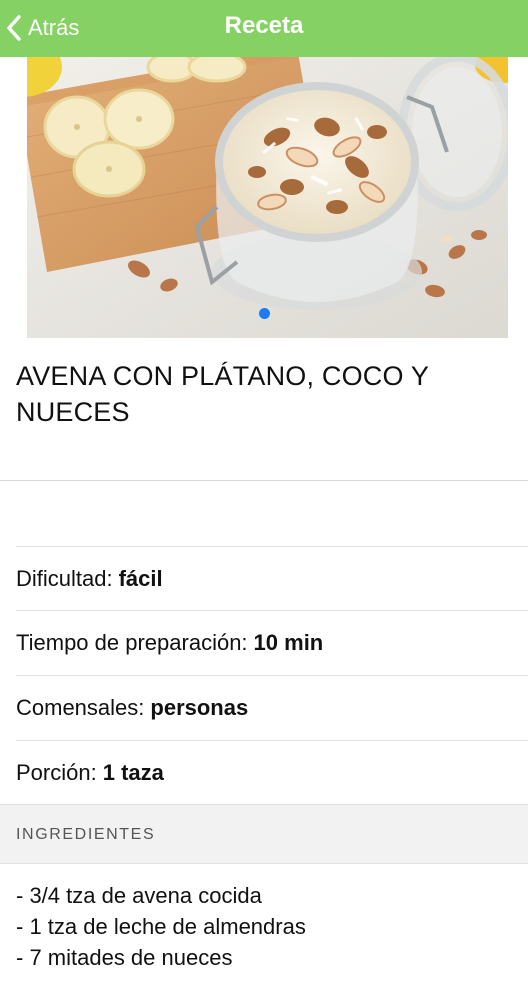 The image size is (528, 988). What do you see at coordinates (199, 707) in the screenshot?
I see `detail-value: personas` at bounding box center [199, 707].